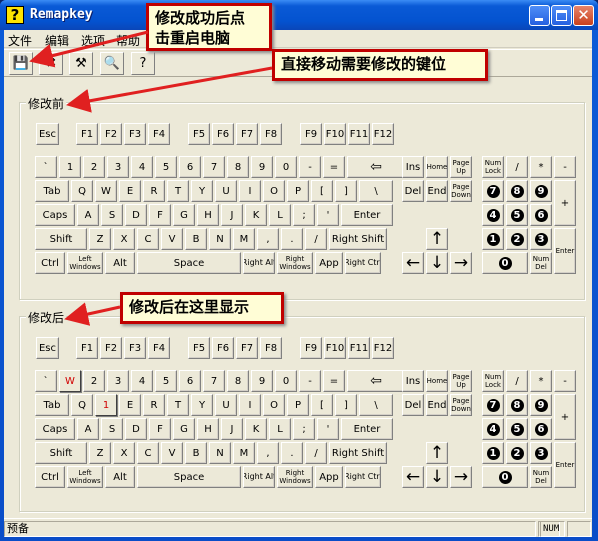  I want to click on numpad-1-key: 1, so click(493, 453).